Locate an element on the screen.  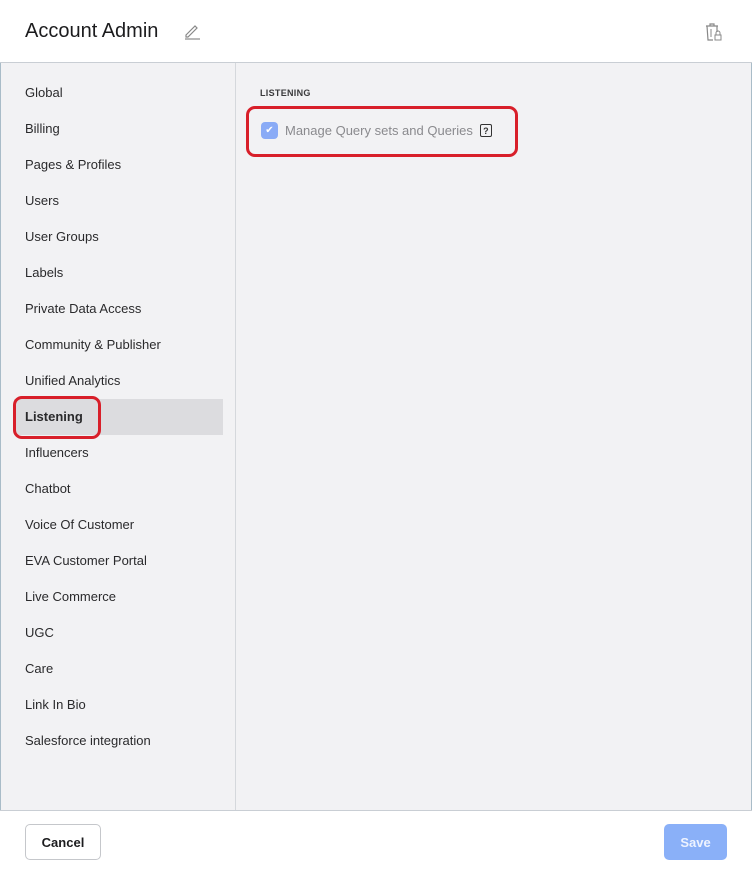
sidebar-item-ugc: UGC is located at coordinates (118, 633).